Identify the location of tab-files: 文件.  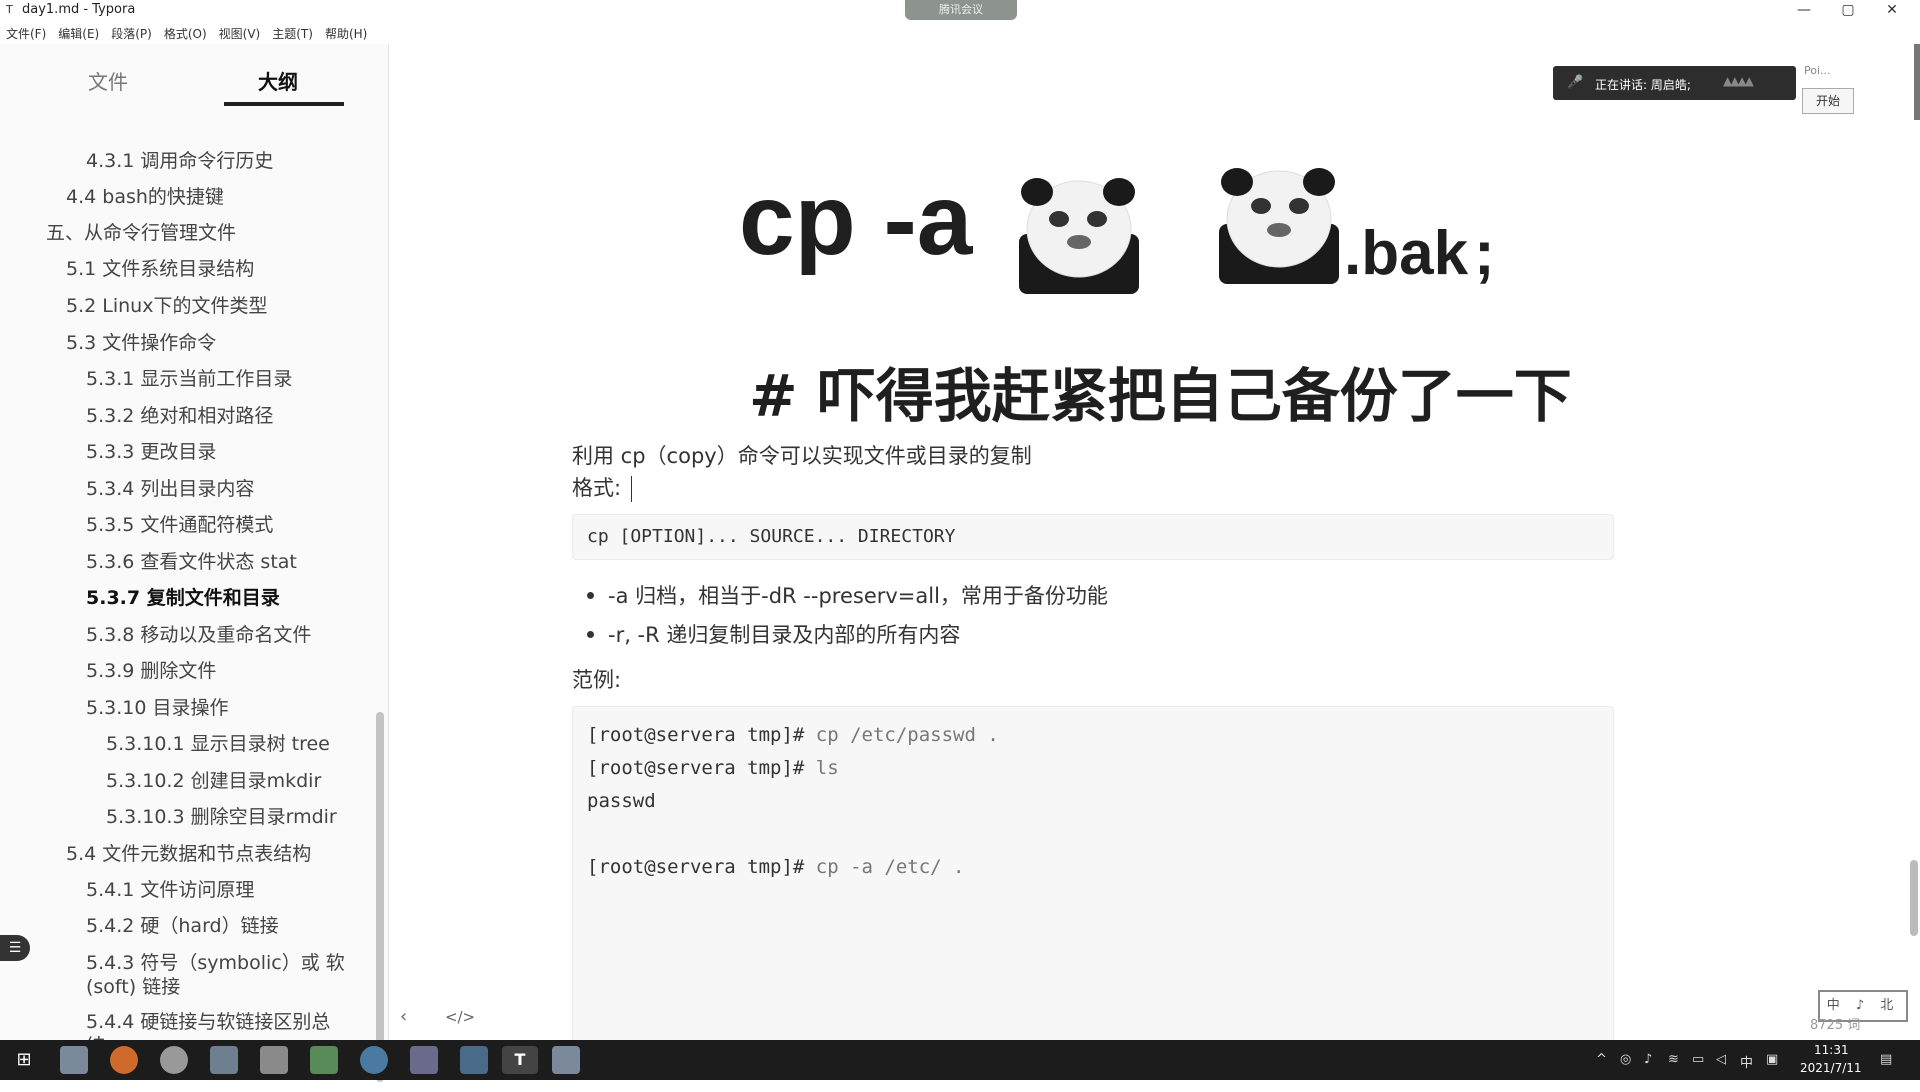
(108, 80).